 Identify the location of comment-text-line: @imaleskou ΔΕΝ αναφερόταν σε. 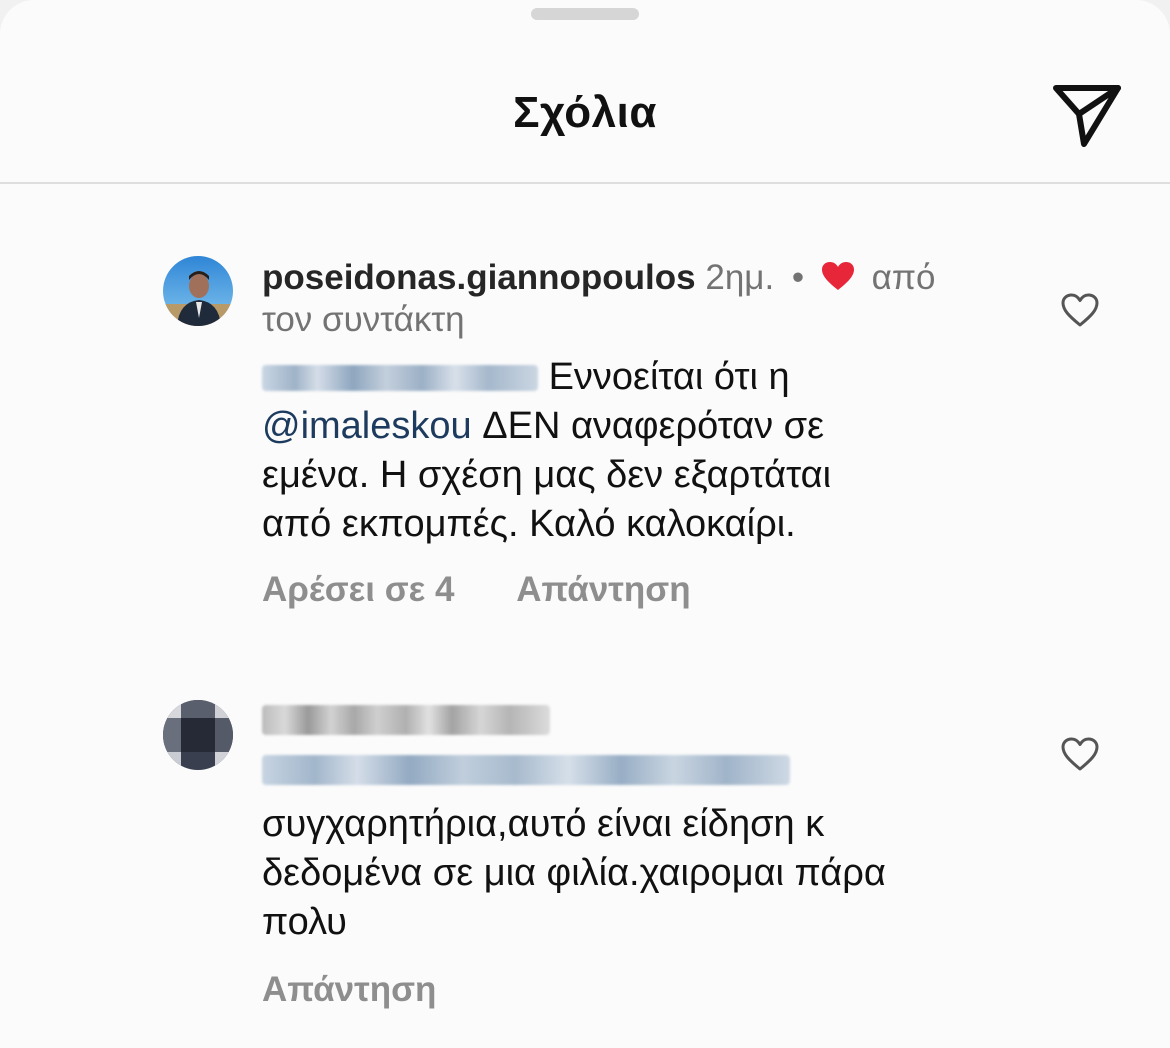
(642, 426).